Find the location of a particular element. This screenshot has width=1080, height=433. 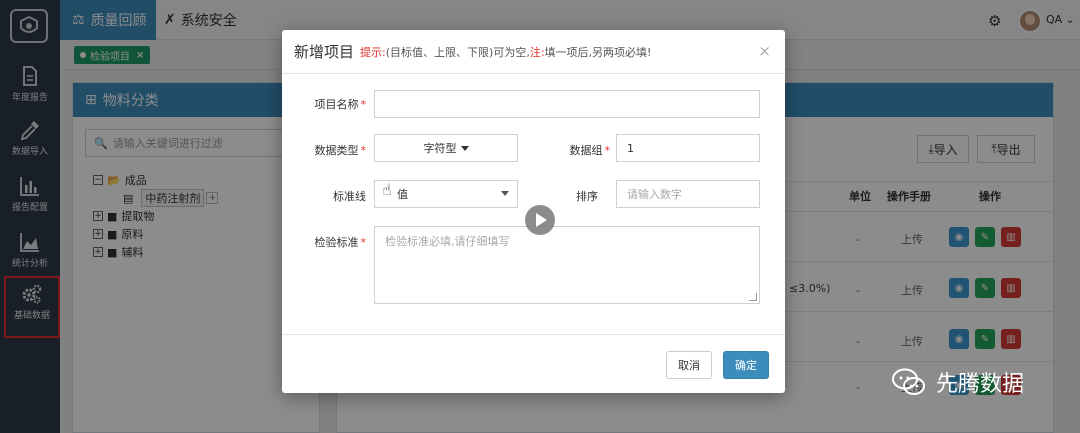

standard-line-select: 值 is located at coordinates (446, 194).